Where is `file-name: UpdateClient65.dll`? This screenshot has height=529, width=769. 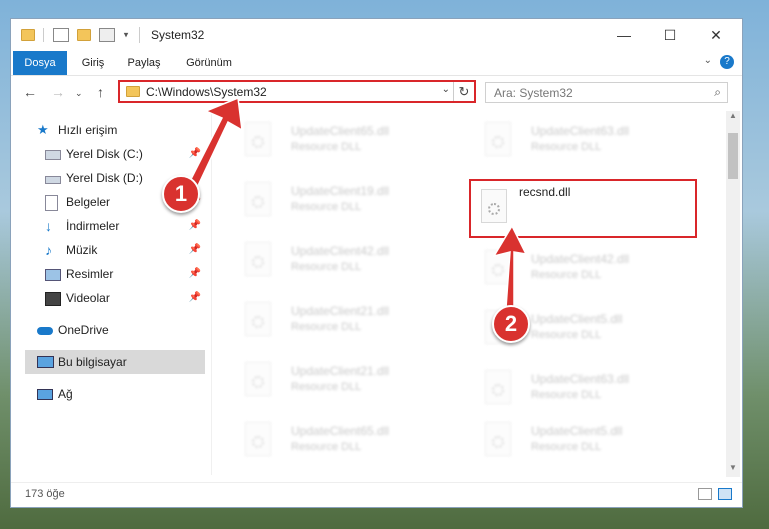 file-name: UpdateClient65.dll is located at coordinates (340, 131).